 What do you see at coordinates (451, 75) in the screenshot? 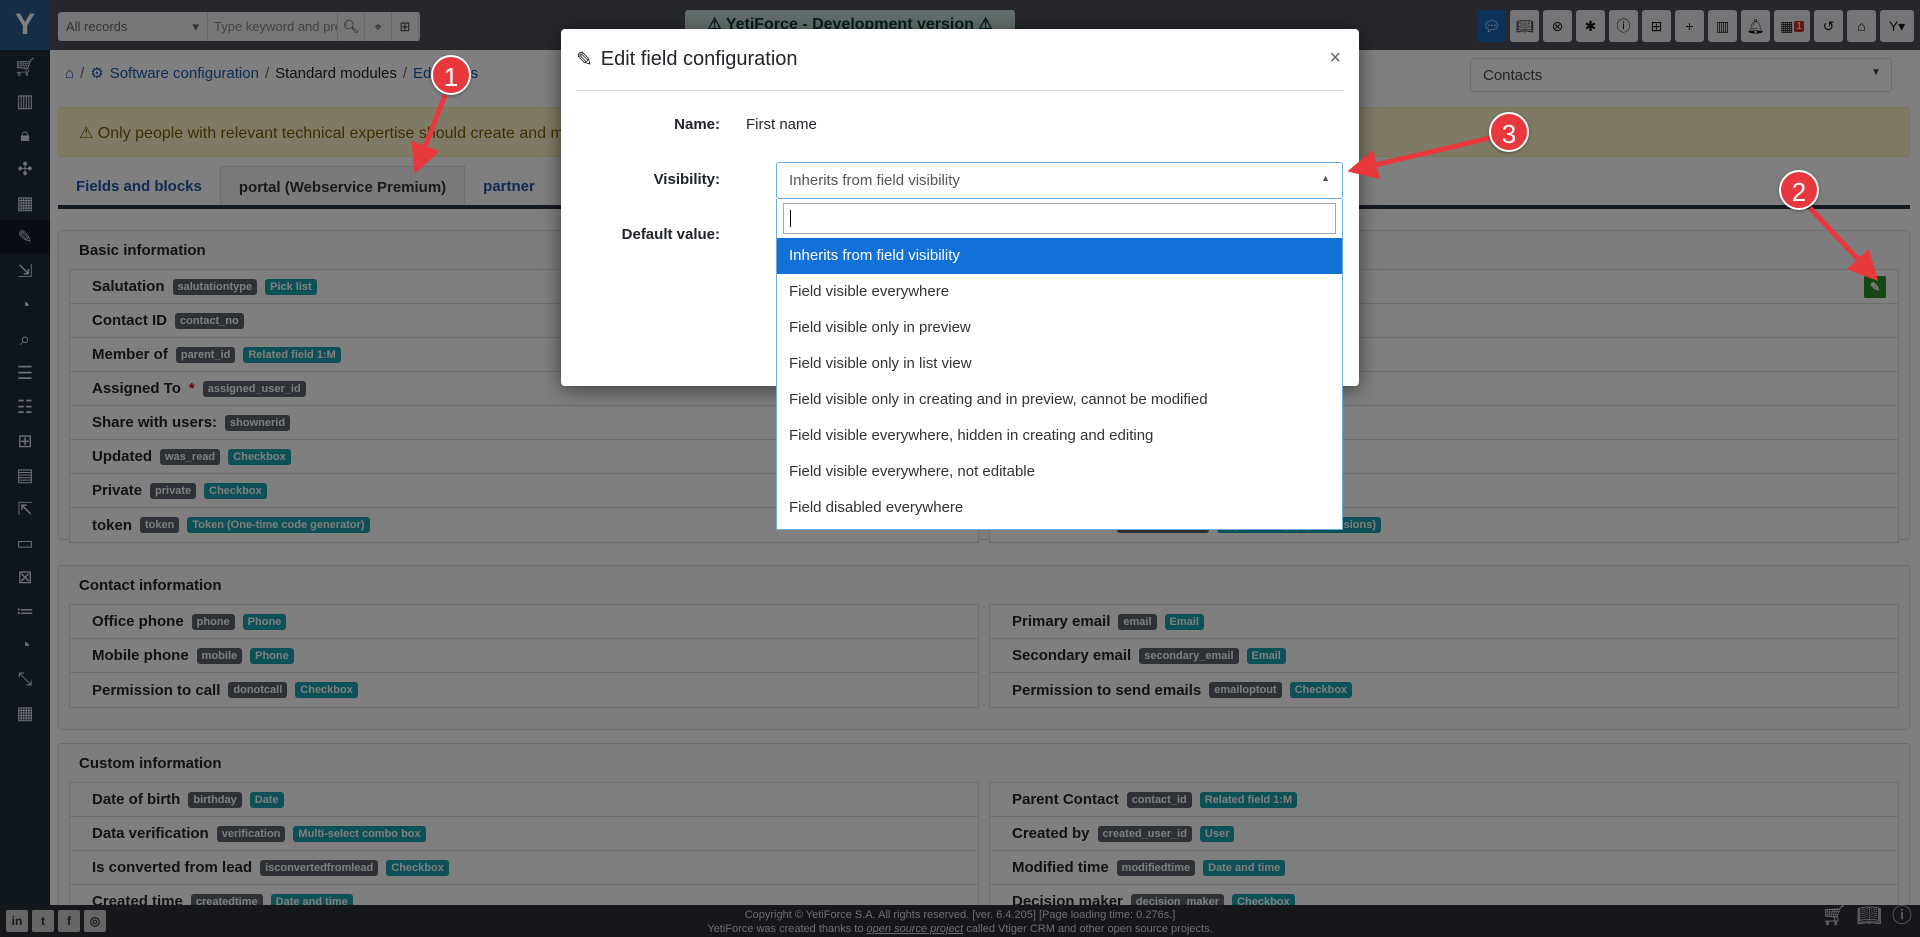
I see `annotation-badge: 1` at bounding box center [451, 75].